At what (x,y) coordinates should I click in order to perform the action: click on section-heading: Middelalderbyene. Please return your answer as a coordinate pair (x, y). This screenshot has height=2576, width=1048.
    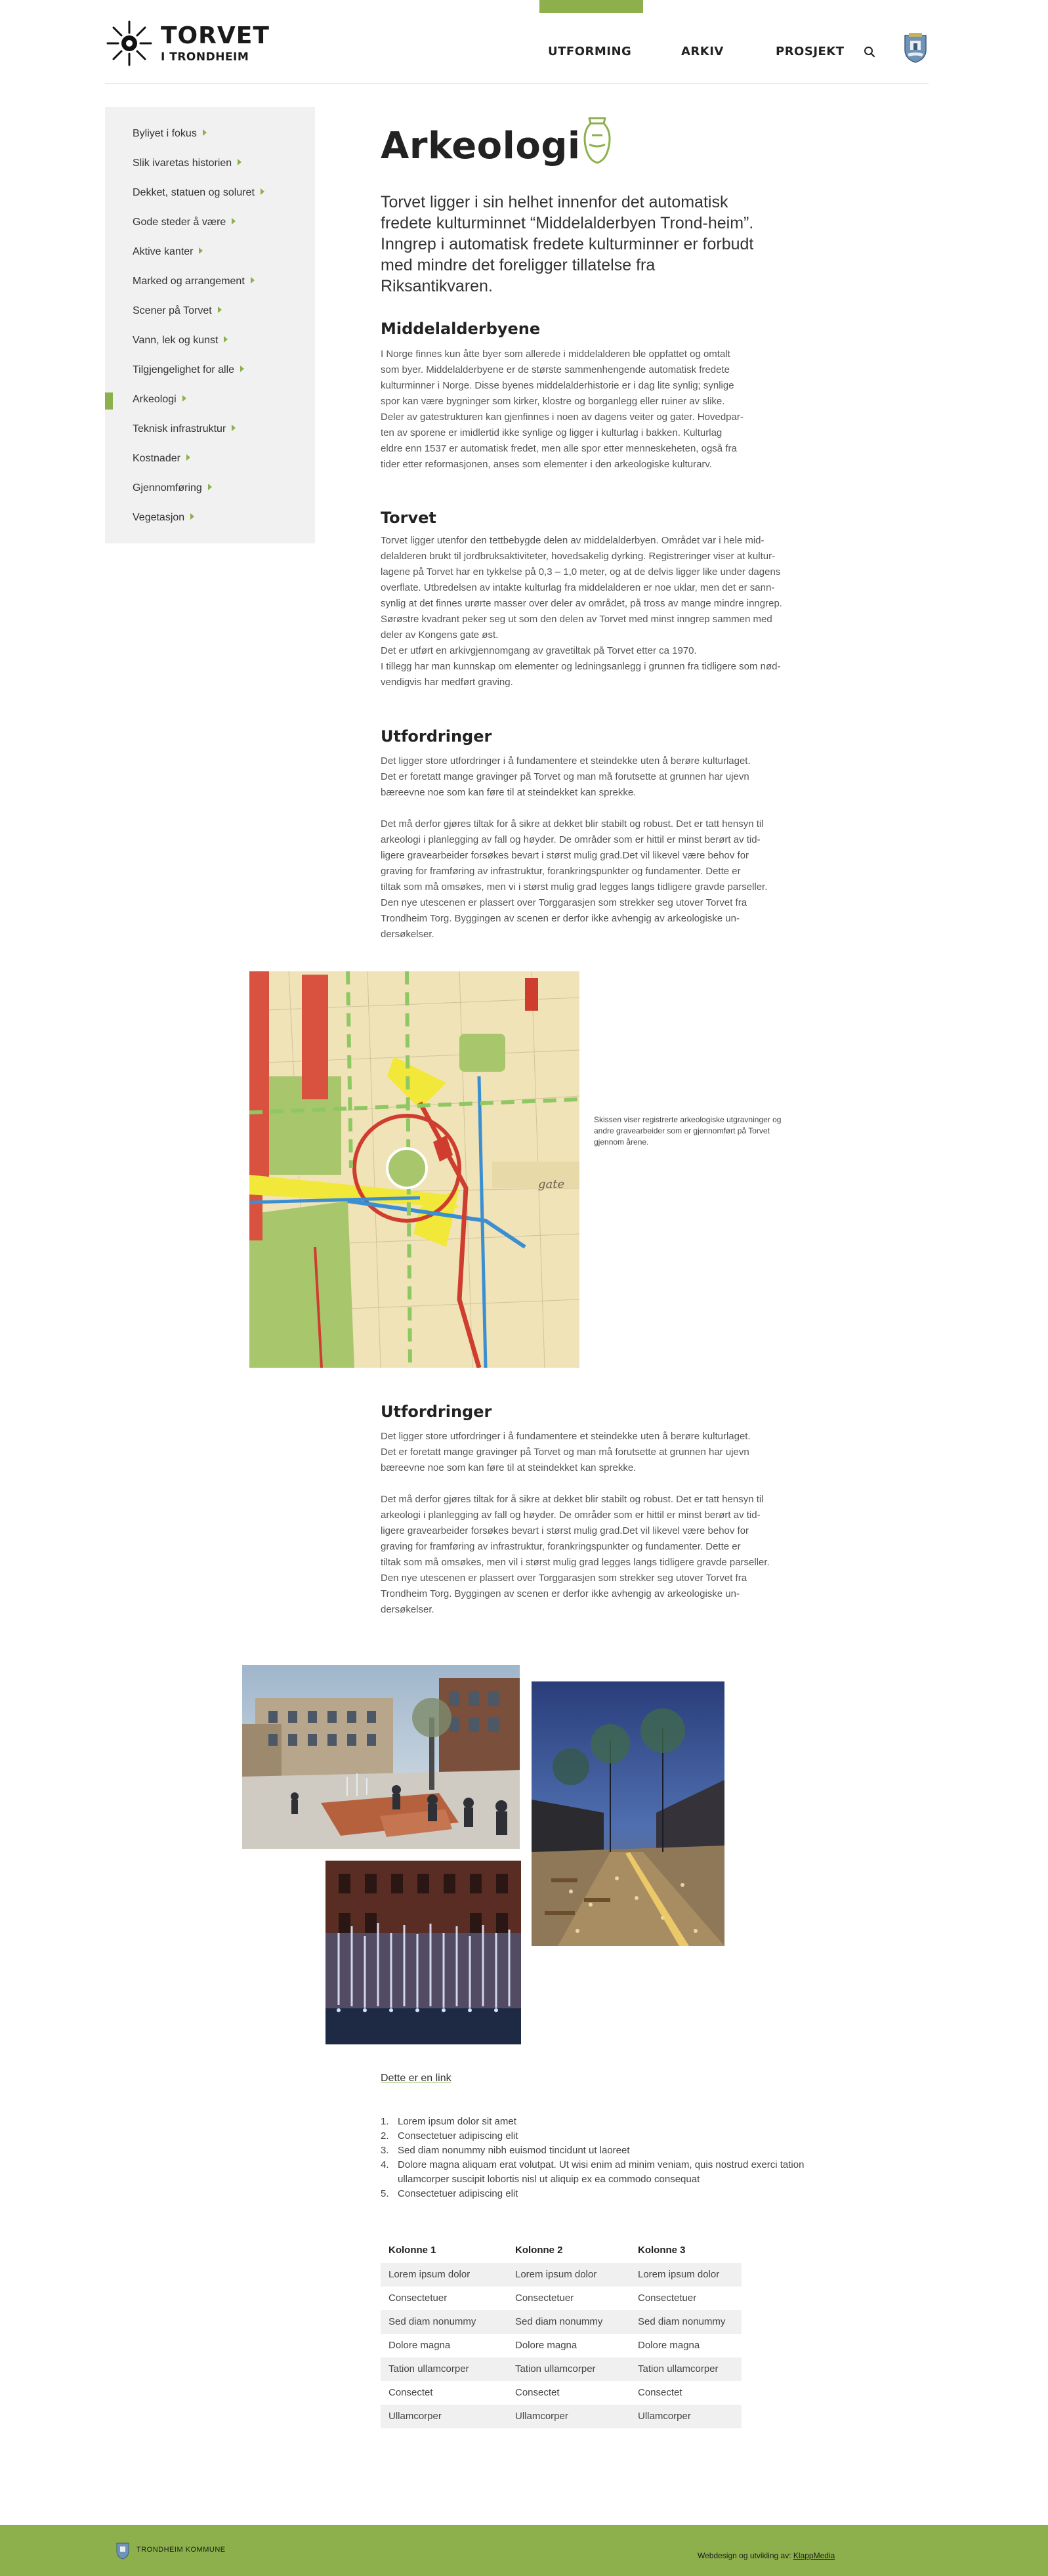
    Looking at the image, I should click on (461, 329).